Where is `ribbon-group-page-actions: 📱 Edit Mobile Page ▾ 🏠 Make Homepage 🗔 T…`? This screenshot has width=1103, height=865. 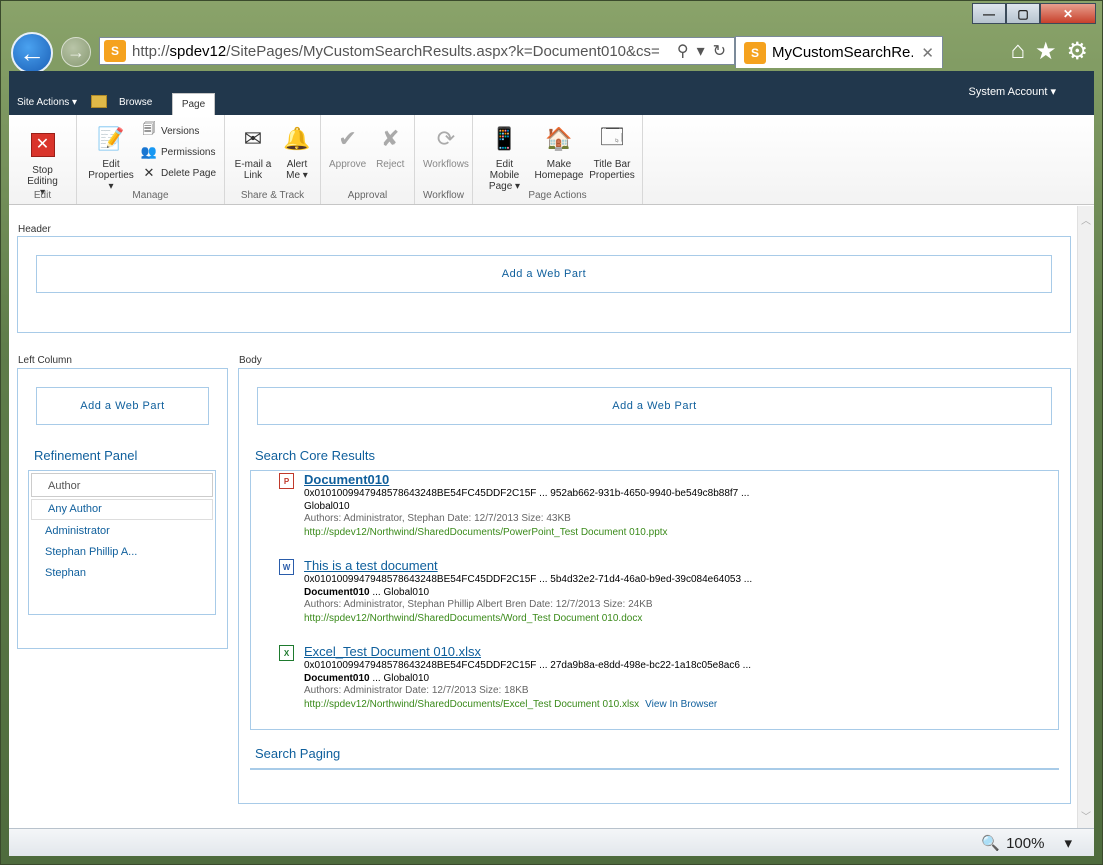
ribbon-group-page-actions: 📱 Edit Mobile Page ▾ 🏠 Make Homepage 🗔 T… is located at coordinates (558, 159).